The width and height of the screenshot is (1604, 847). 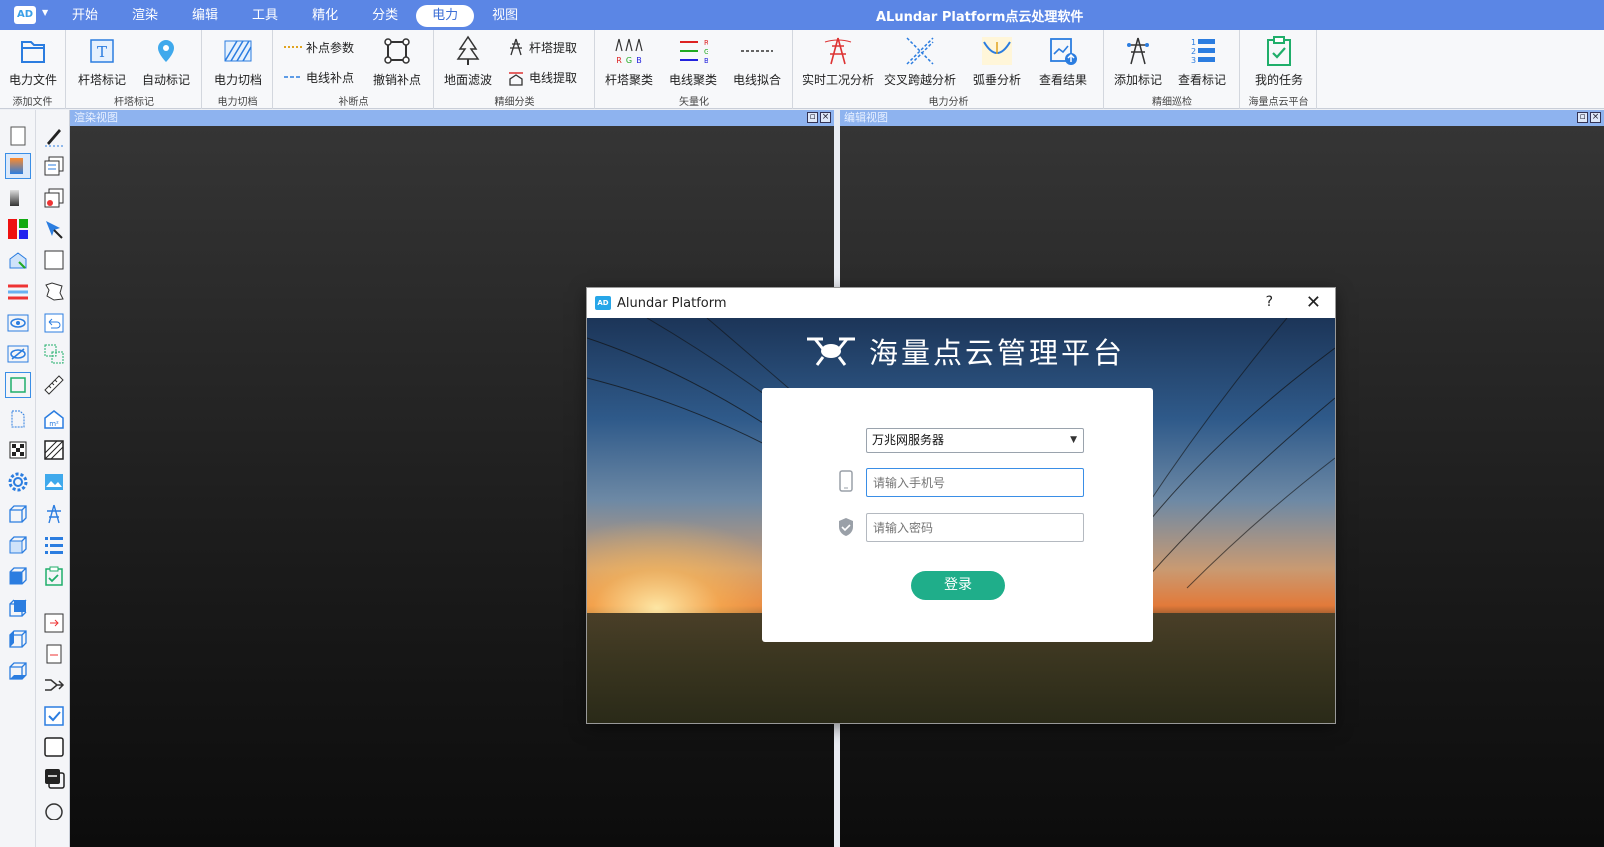 I want to click on cube-back-icon, so click(x=18, y=608).